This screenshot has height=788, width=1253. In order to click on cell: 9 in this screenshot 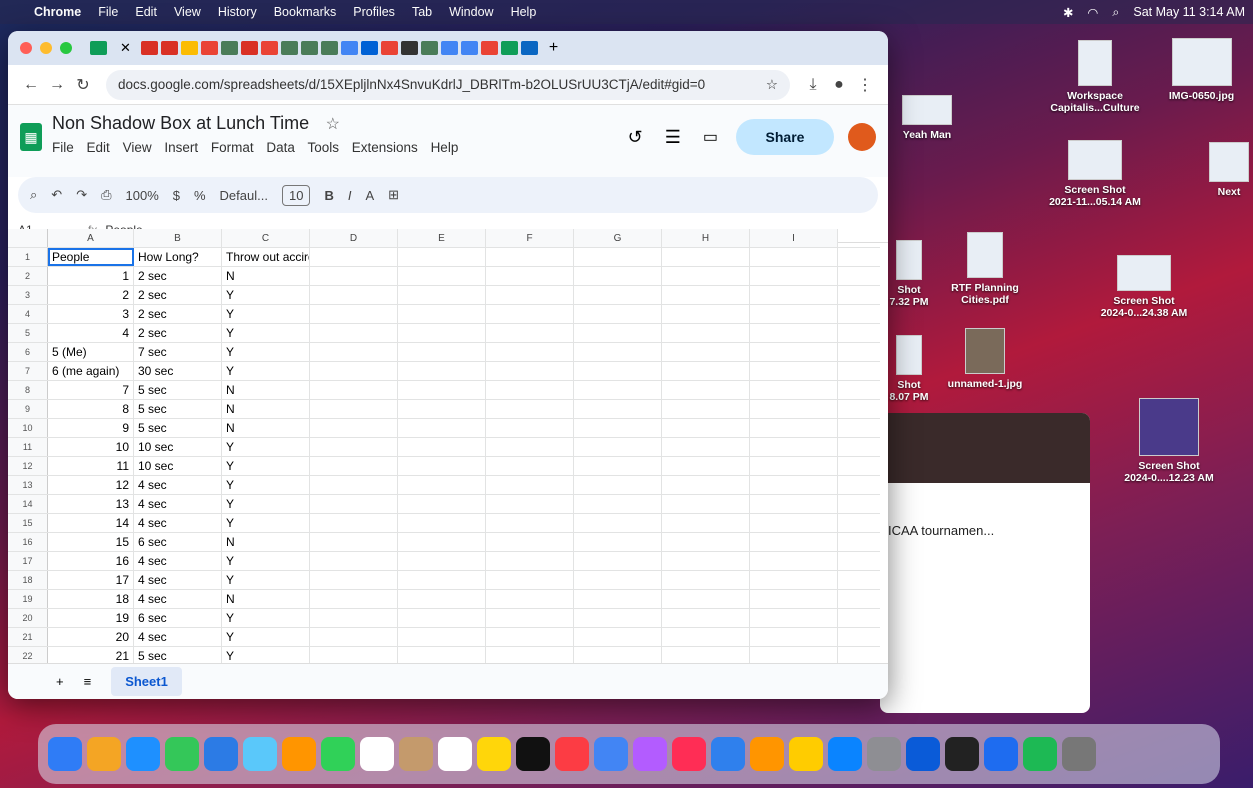, I will do `click(91, 428)`.